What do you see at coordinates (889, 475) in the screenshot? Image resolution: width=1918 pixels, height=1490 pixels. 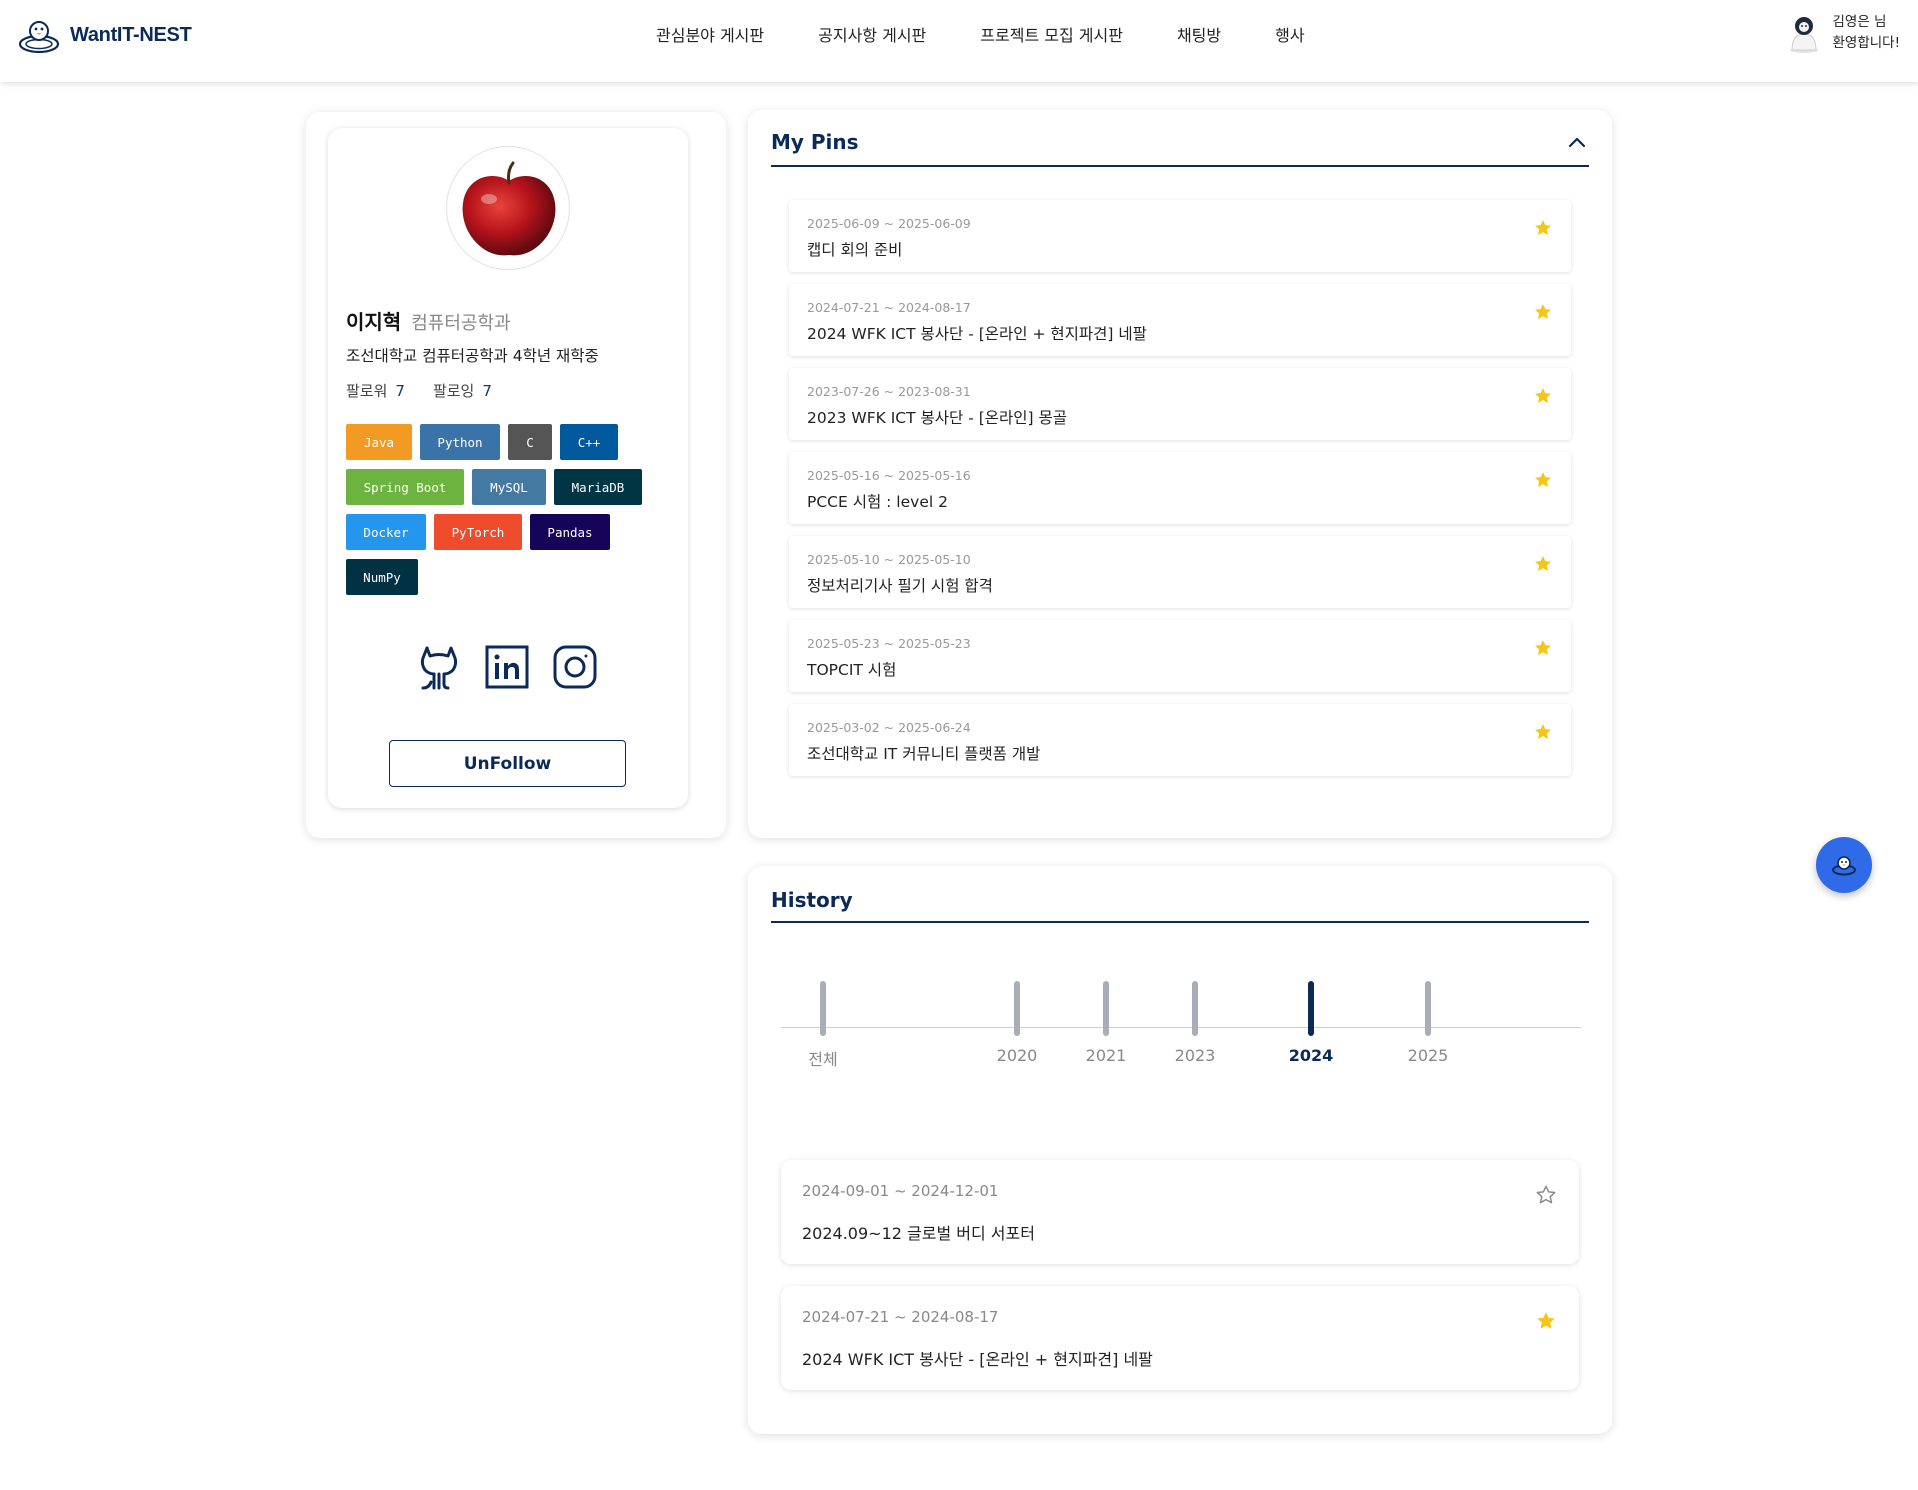 I see `pin-date: 2025-05-16 ~ 2025-05-16` at bounding box center [889, 475].